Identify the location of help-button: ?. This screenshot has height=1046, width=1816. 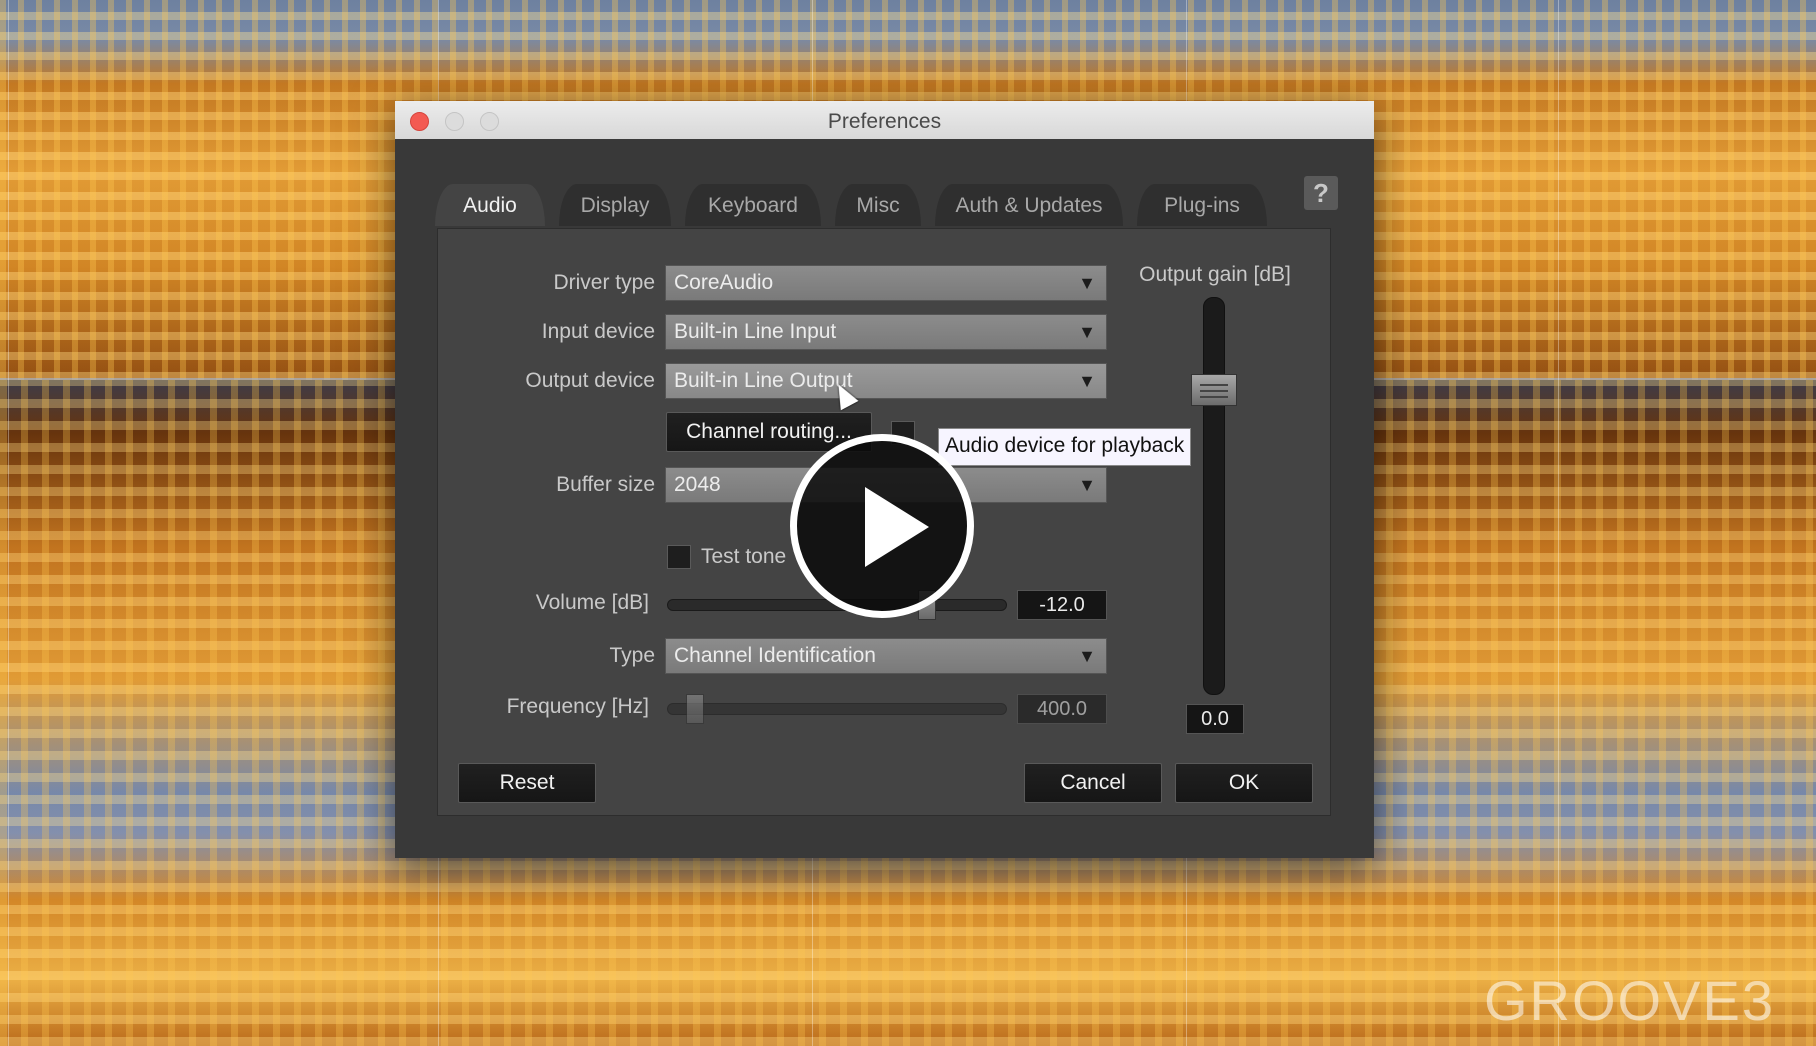
(1321, 193).